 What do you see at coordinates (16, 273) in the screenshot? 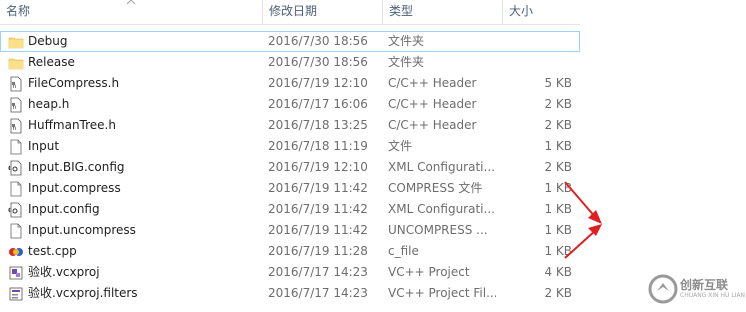
I see `vcxproj-file-icon` at bounding box center [16, 273].